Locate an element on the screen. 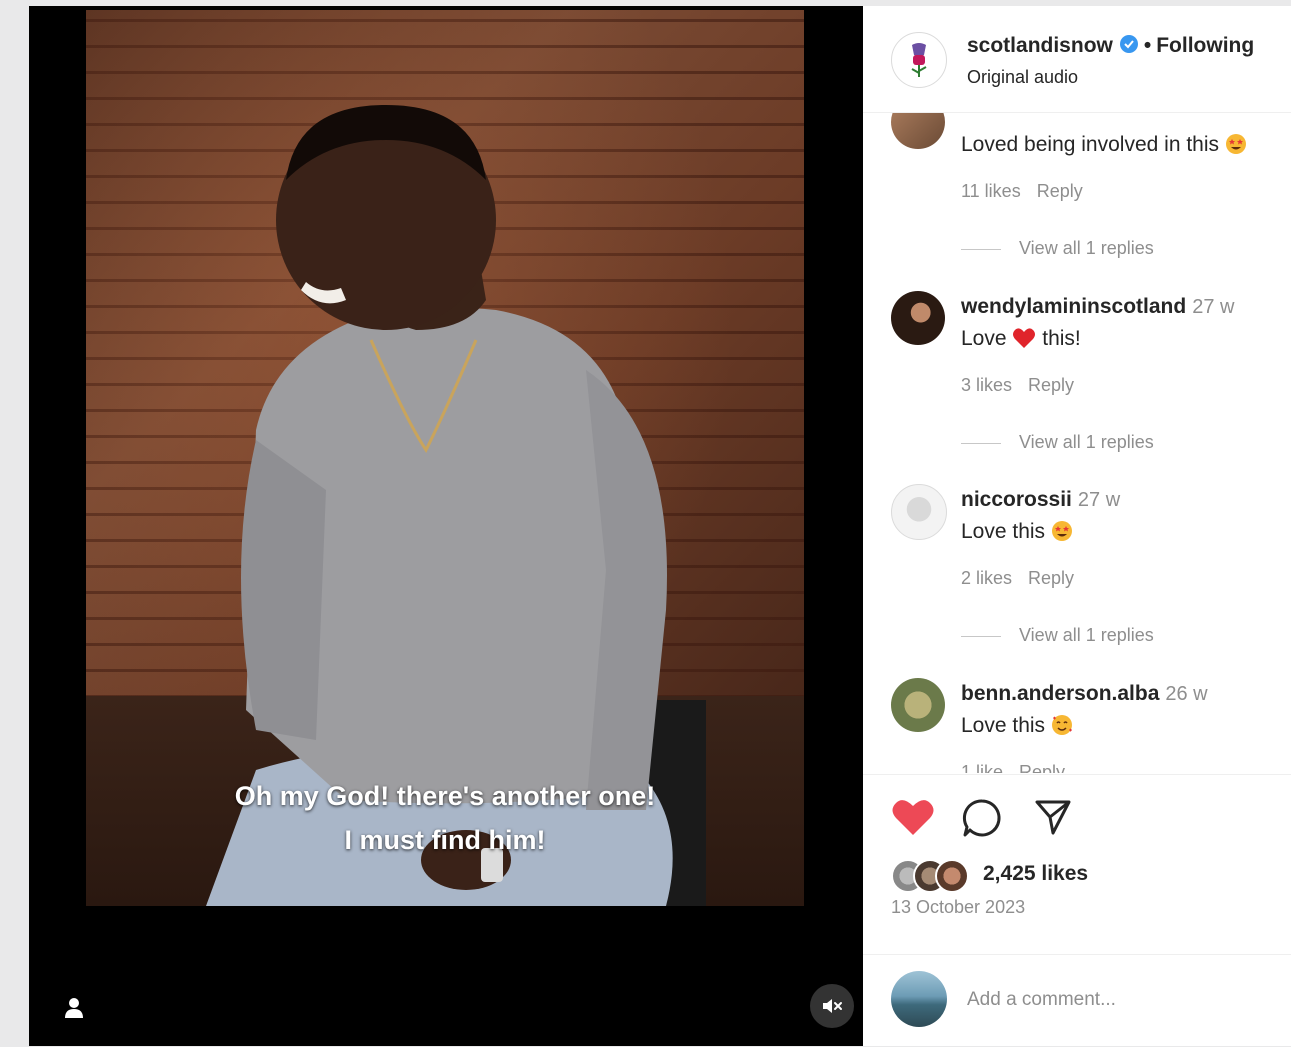  comment-bubble-icon is located at coordinates (982, 818).